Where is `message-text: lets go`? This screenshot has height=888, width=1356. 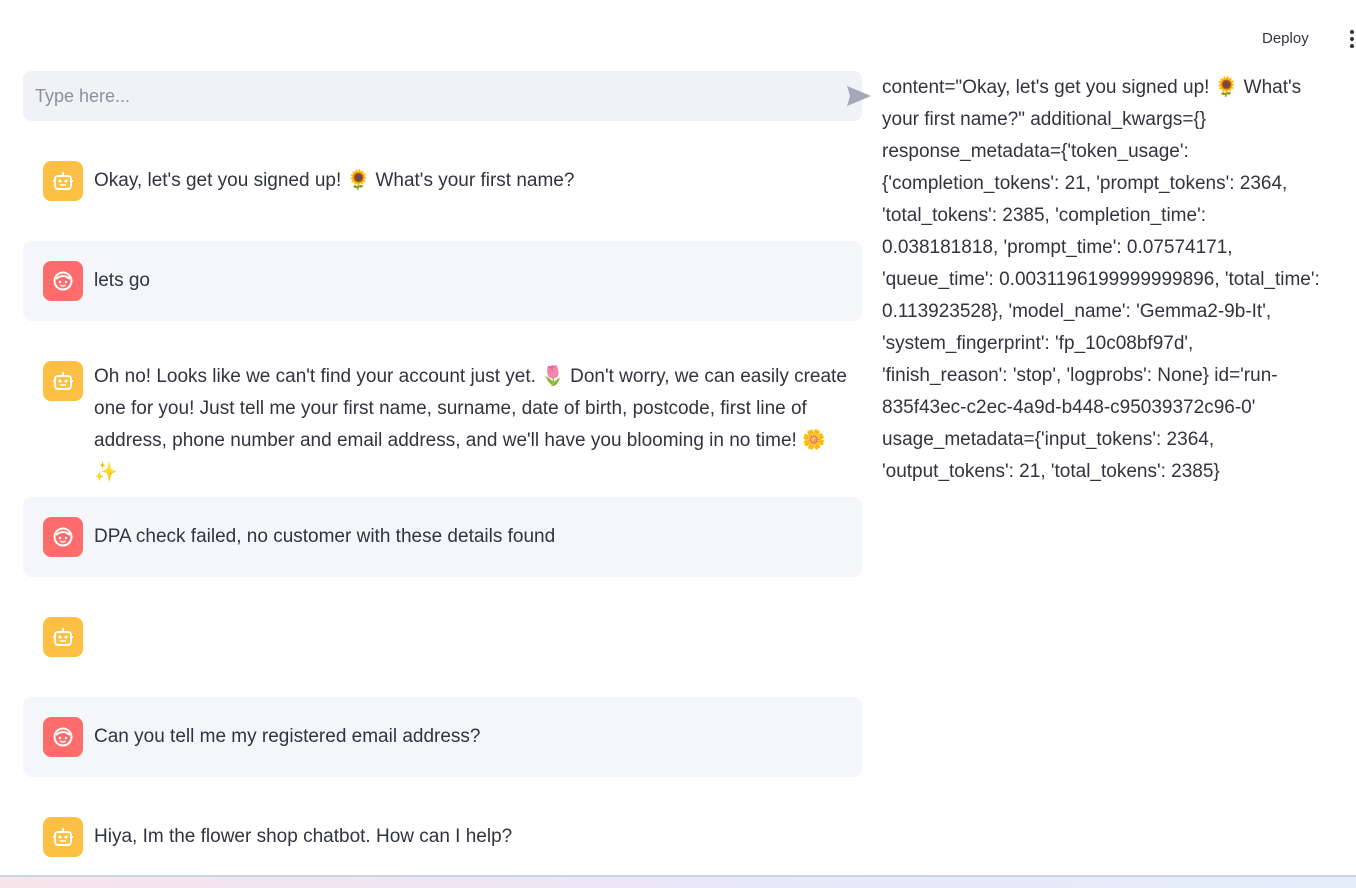
message-text: lets go is located at coordinates (122, 280).